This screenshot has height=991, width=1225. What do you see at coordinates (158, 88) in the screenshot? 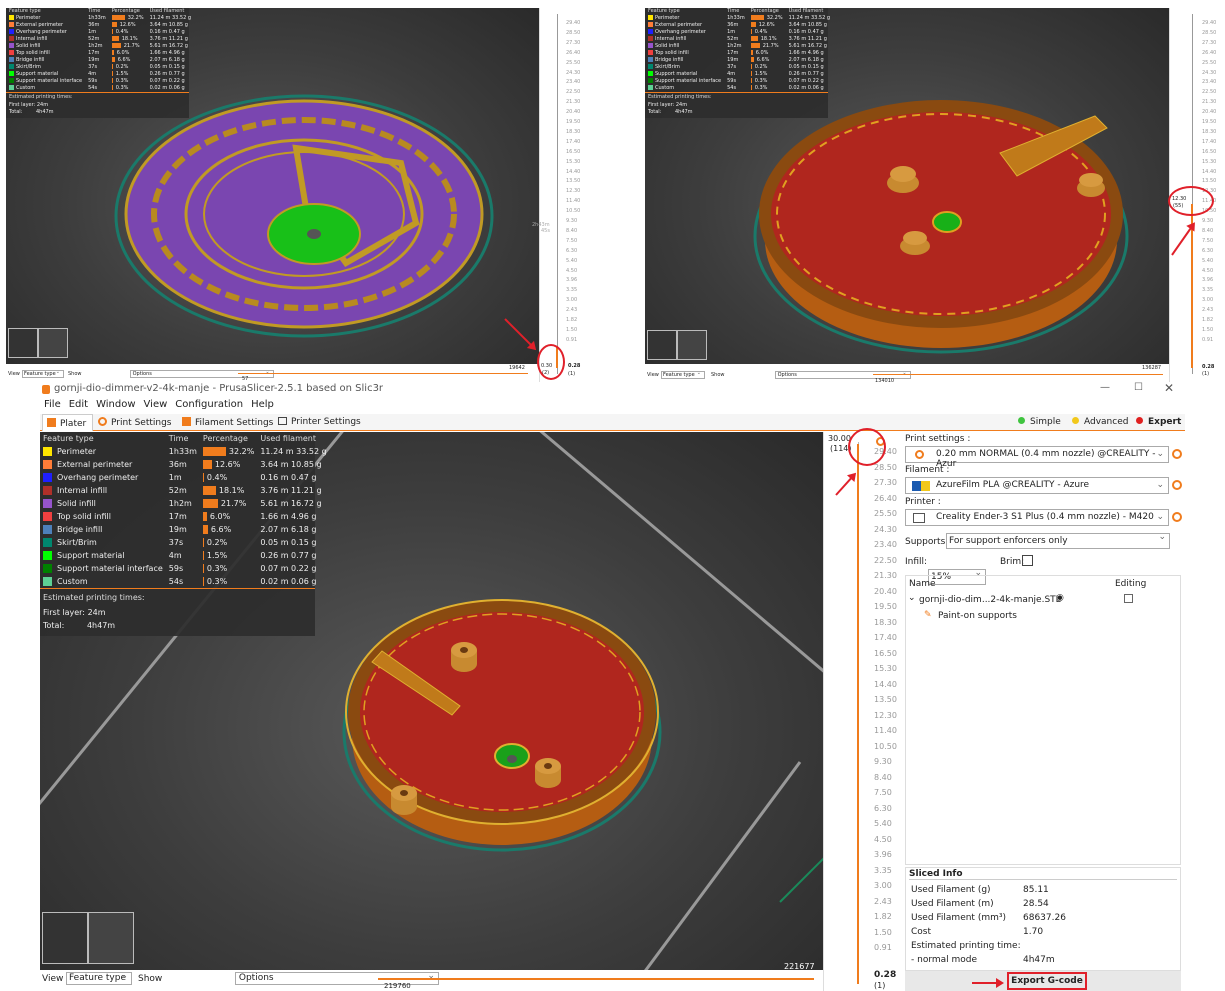
I see `legend-length: 0.02 m` at bounding box center [158, 88].